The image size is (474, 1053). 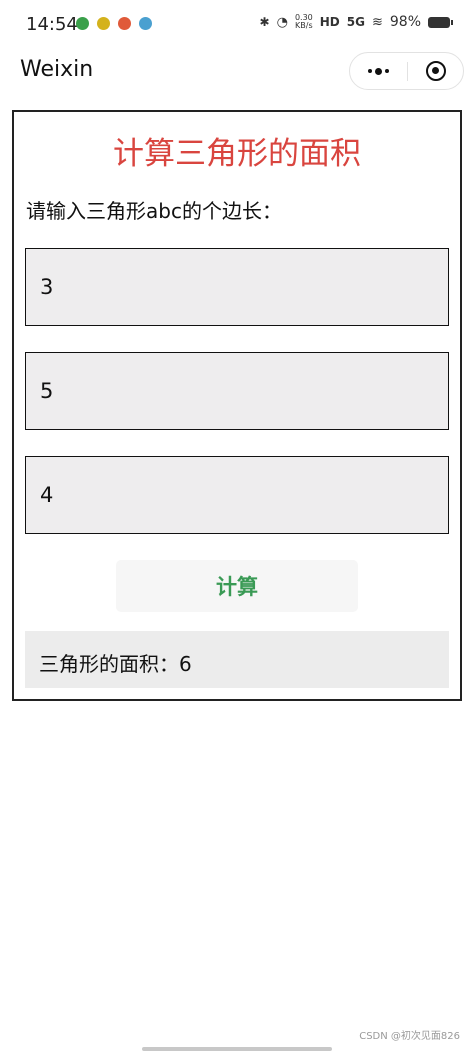 I want to click on side-a-input, so click(x=237, y=287).